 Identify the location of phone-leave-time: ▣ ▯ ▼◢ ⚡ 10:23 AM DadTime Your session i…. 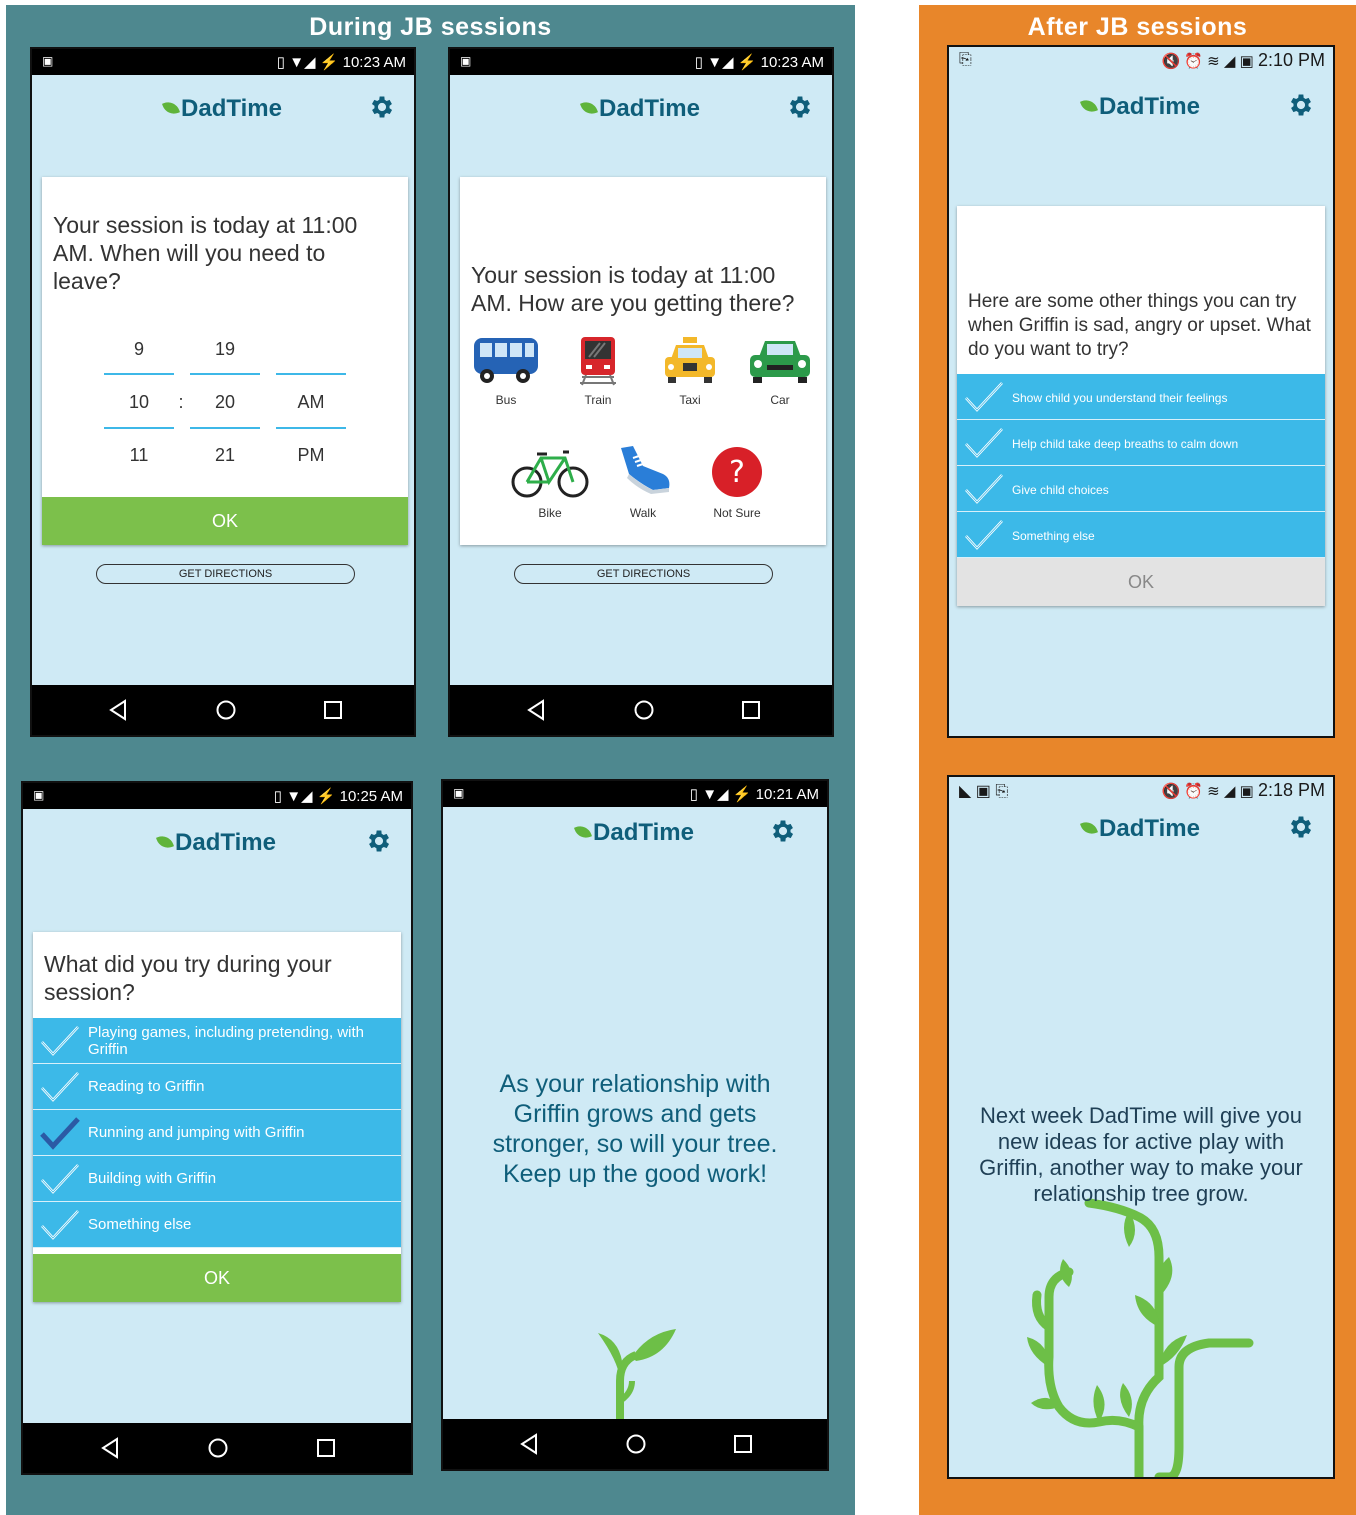
(223, 392).